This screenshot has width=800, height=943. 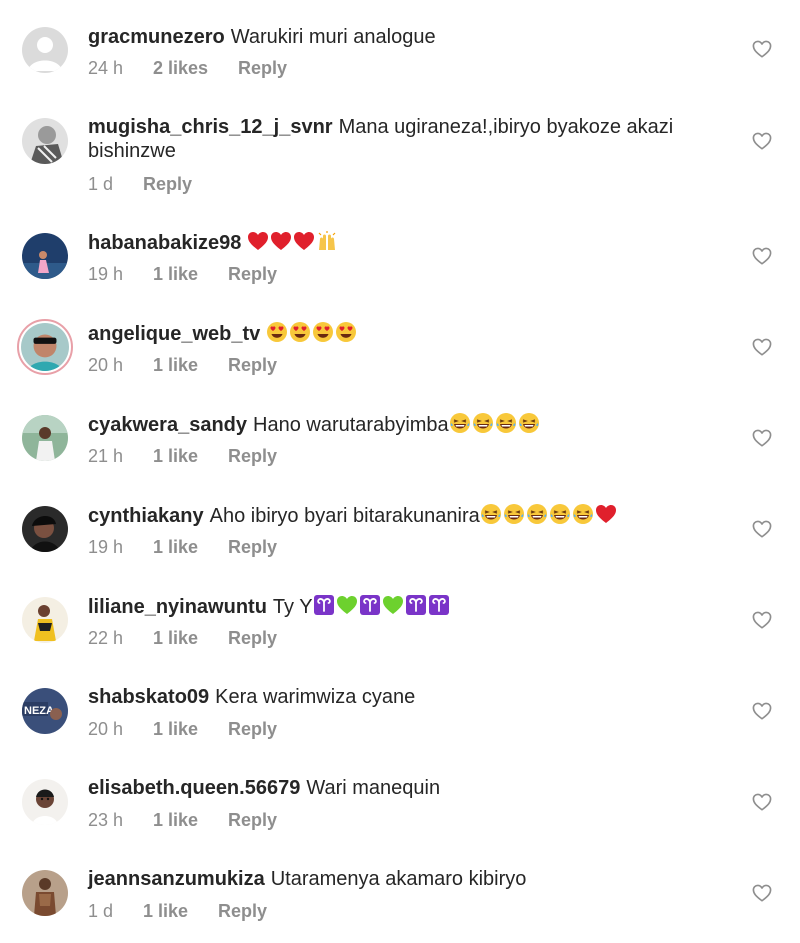 What do you see at coordinates (146, 516) in the screenshot?
I see `username-link: cynthiakany` at bounding box center [146, 516].